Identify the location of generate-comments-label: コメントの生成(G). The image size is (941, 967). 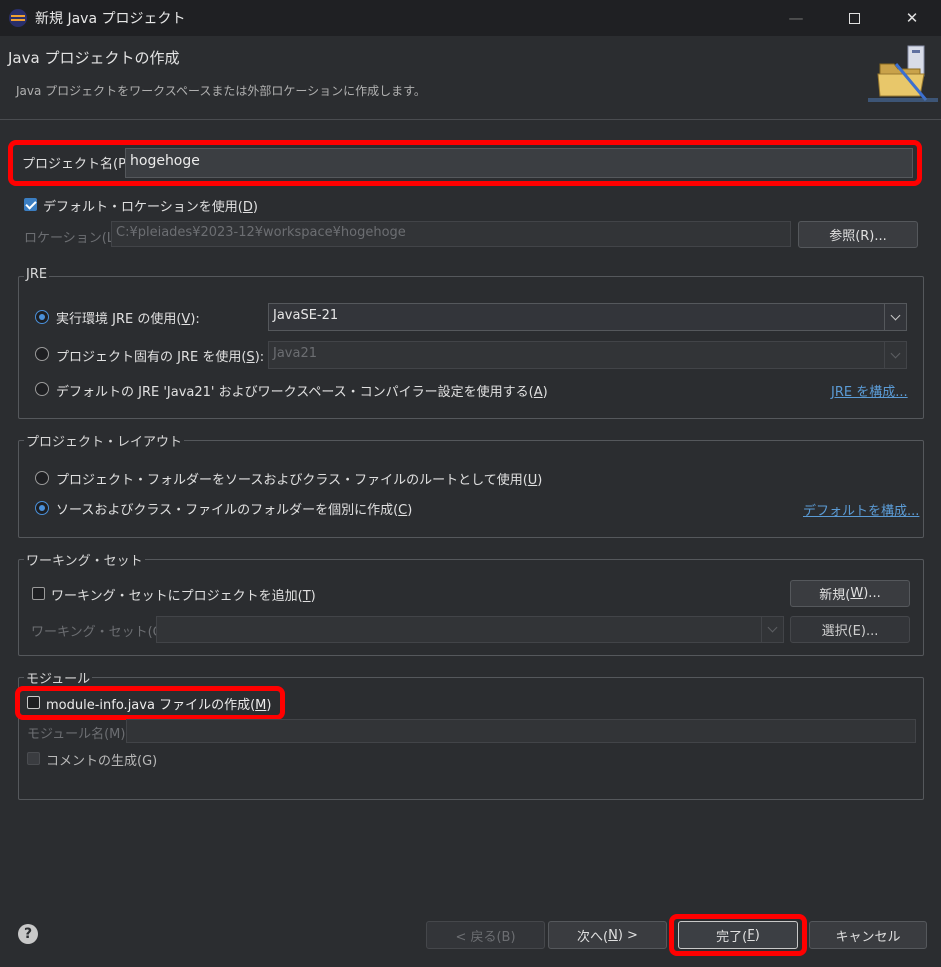
(102, 761).